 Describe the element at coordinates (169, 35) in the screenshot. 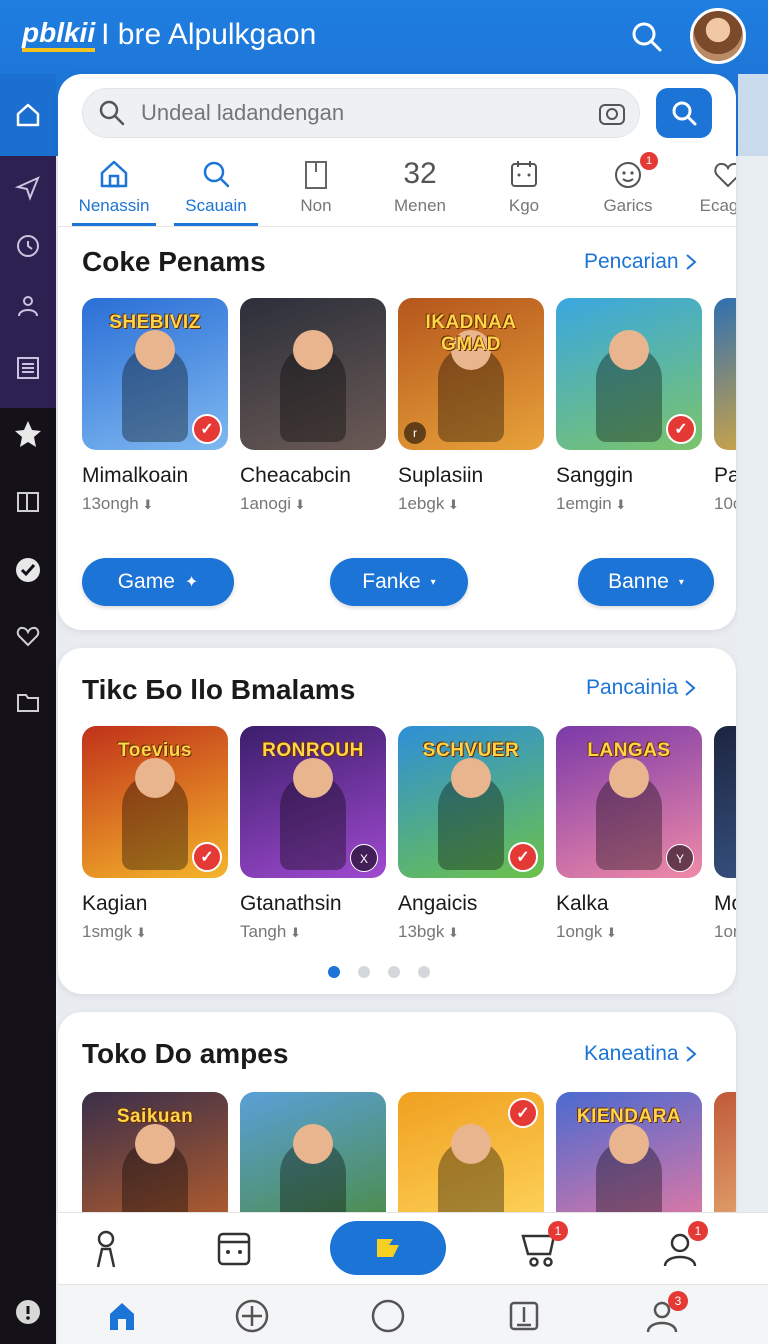

I see `brand: pblkii I bre Alpulkgaon` at that location.